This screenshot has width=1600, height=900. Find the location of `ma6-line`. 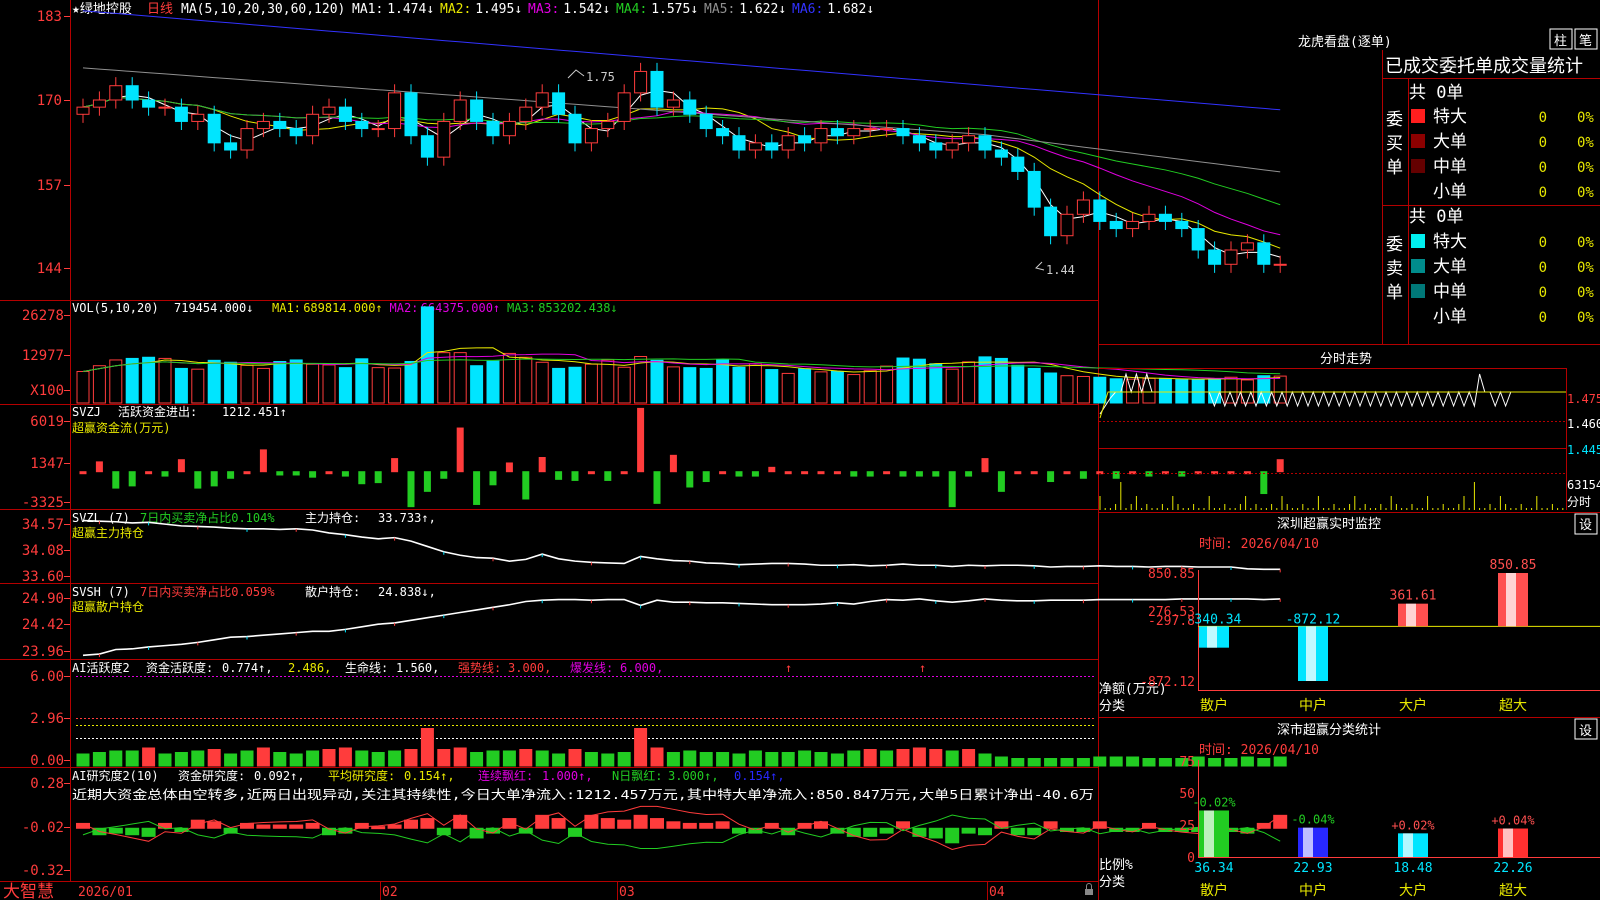

ma6-line is located at coordinates (681, 60).